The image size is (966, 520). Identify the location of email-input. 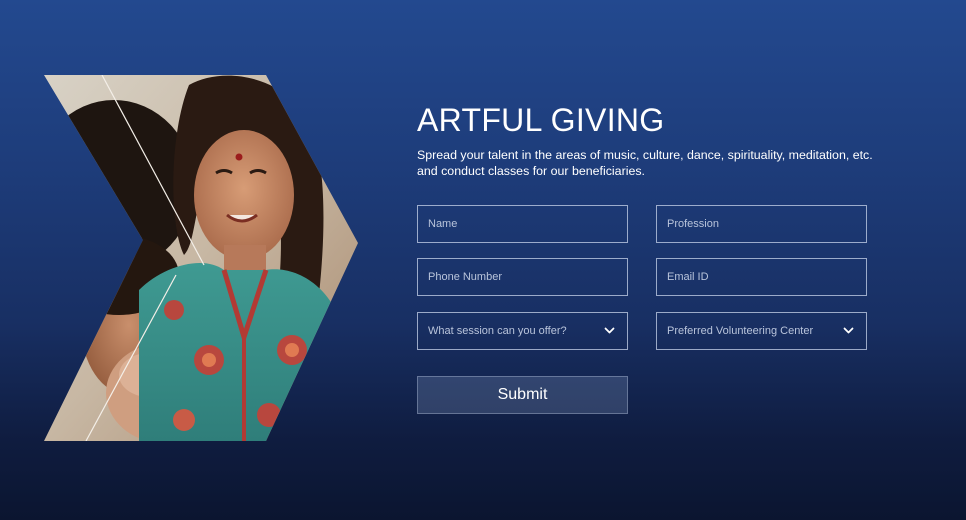
(761, 277).